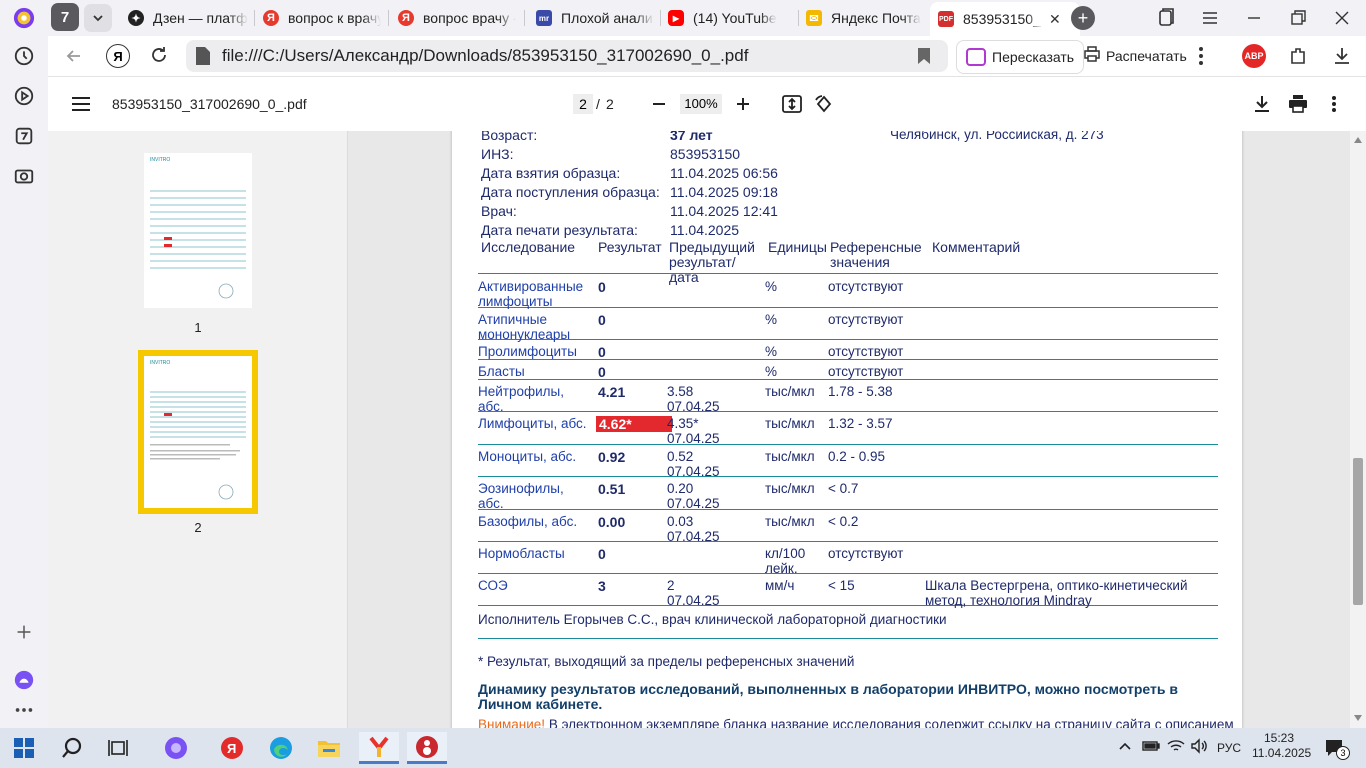  Describe the element at coordinates (1254, 20) in the screenshot. I see `minimize-icon` at that location.